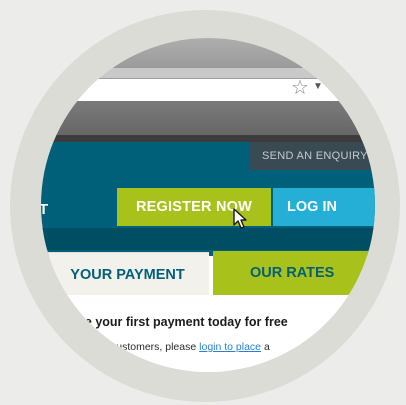 Image resolution: width=406 pixels, height=405 pixels. I want to click on login-button: LOG IN, so click(324, 207).